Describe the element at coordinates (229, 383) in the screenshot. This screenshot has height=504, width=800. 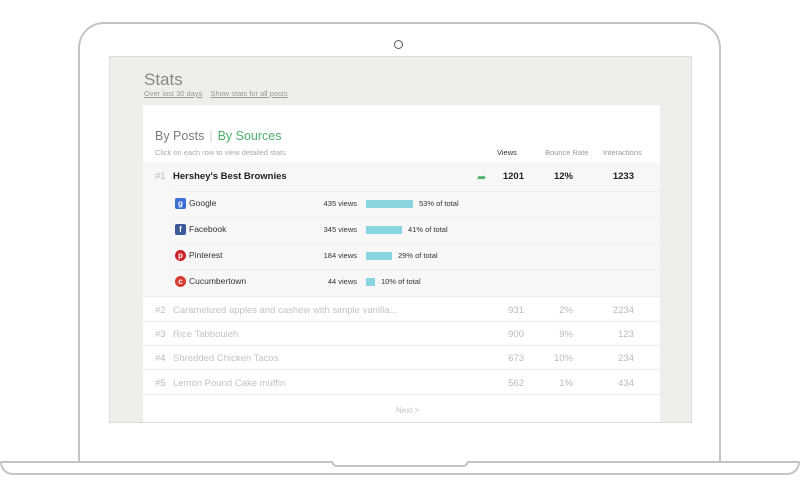
I see `row-title: Lemon Pound Cake muffin` at that location.